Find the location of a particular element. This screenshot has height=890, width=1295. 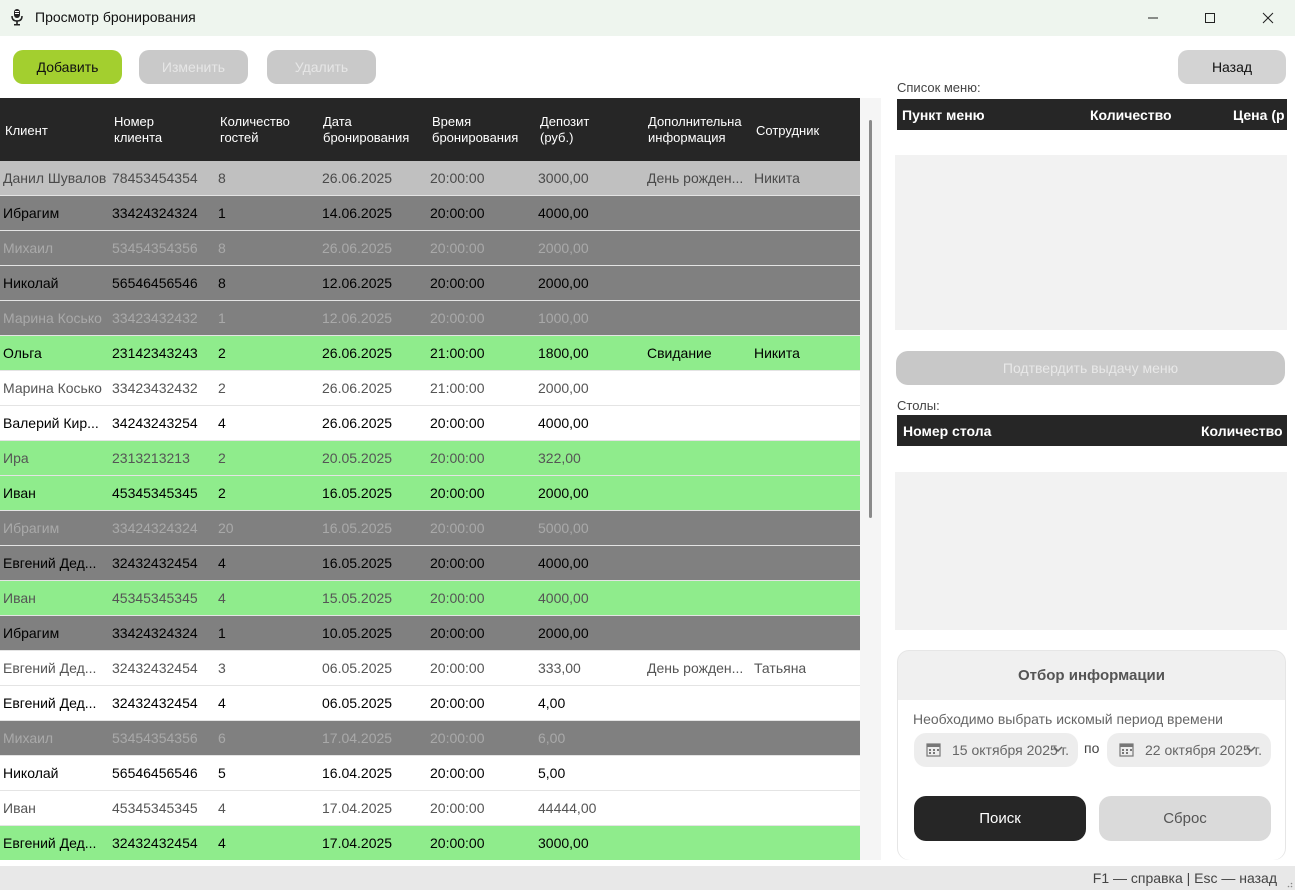

cell-client: Ира is located at coordinates (16, 458).